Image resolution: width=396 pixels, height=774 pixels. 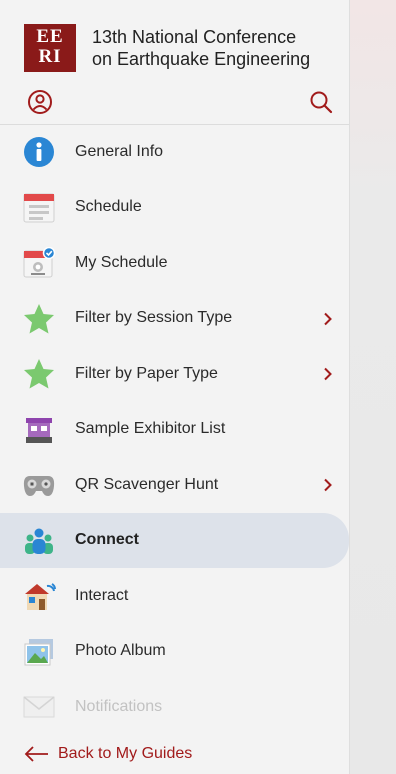 I want to click on menu-item-label: Filter by Paper Type, so click(x=146, y=373).